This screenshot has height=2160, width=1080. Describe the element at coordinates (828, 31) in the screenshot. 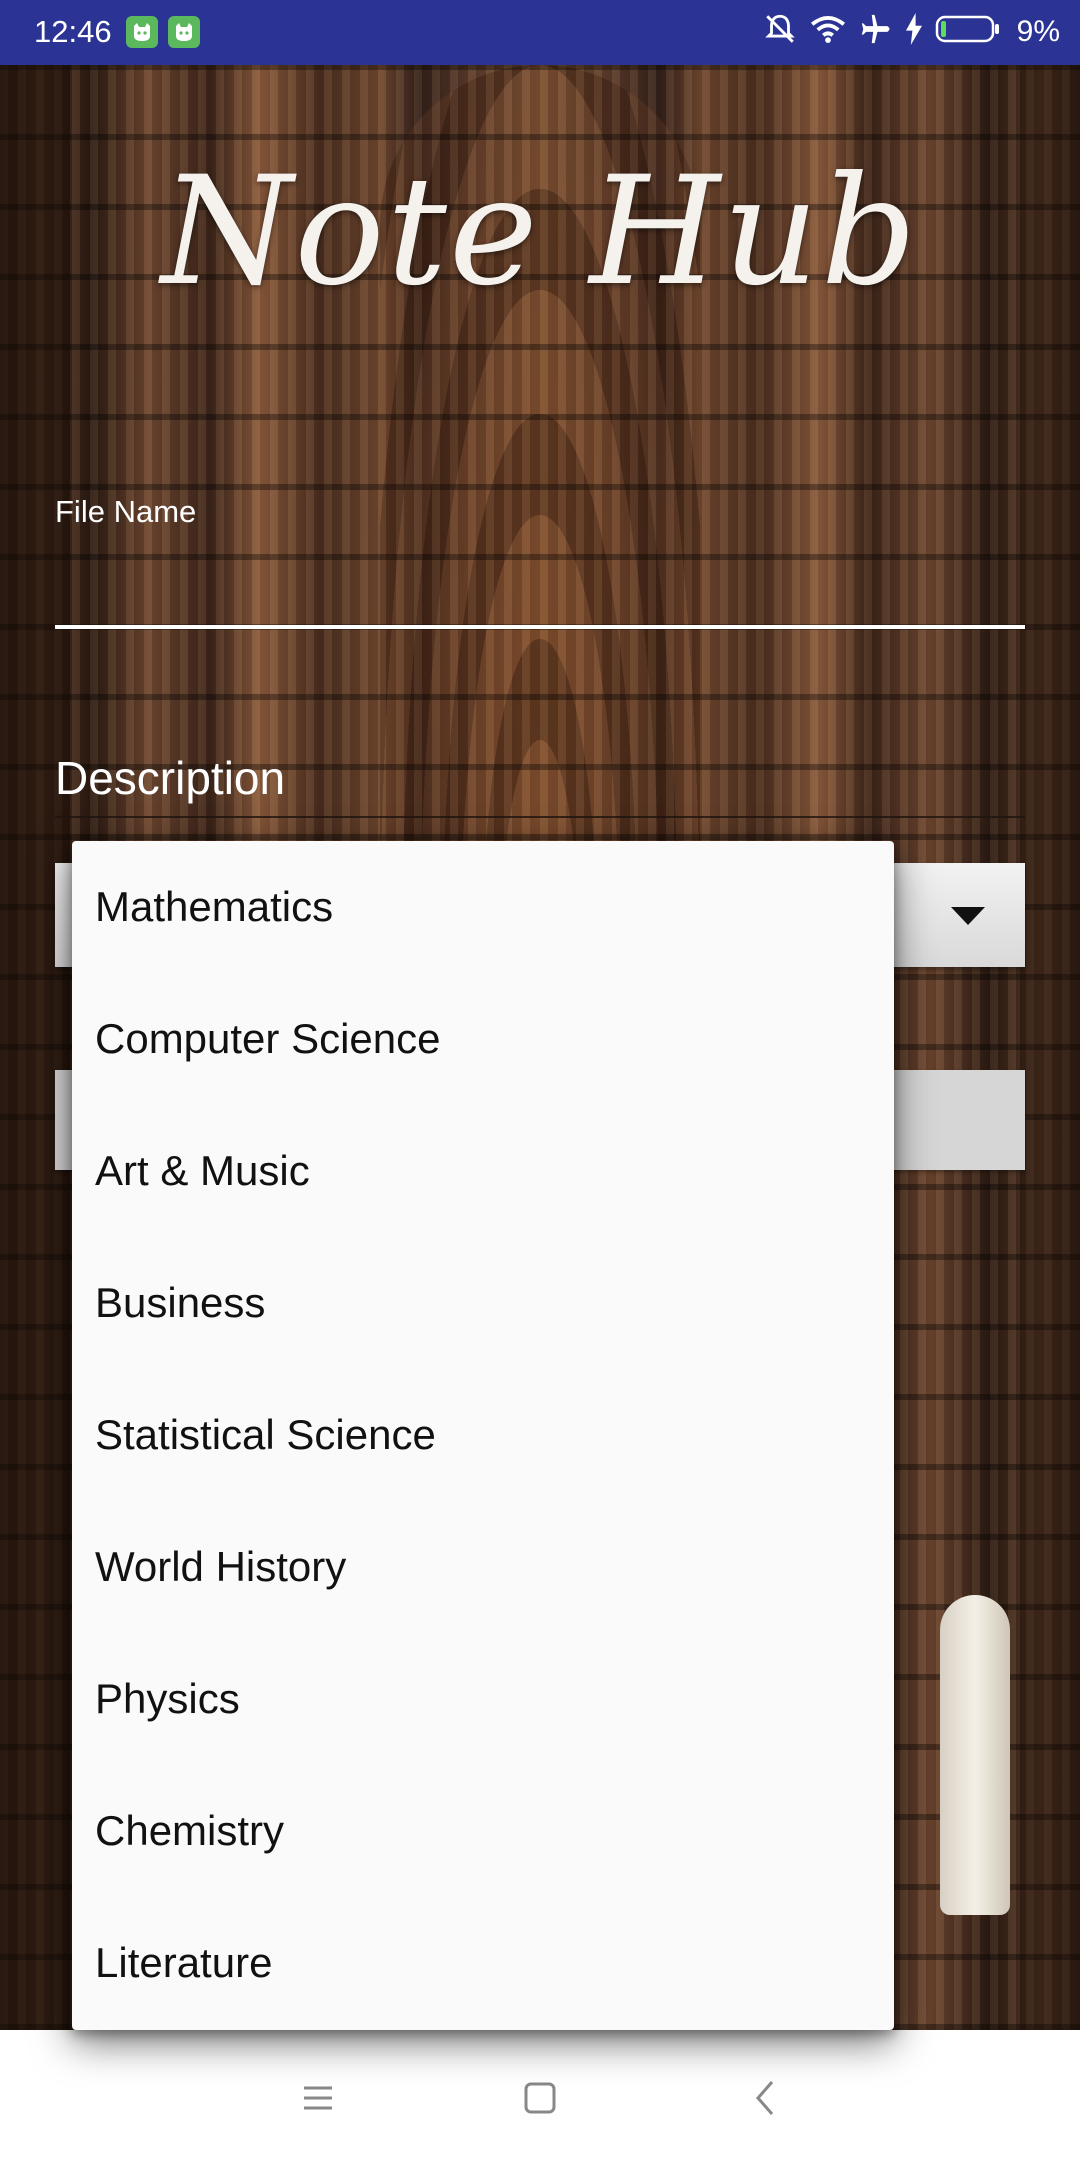

I see `wifi-icon` at that location.